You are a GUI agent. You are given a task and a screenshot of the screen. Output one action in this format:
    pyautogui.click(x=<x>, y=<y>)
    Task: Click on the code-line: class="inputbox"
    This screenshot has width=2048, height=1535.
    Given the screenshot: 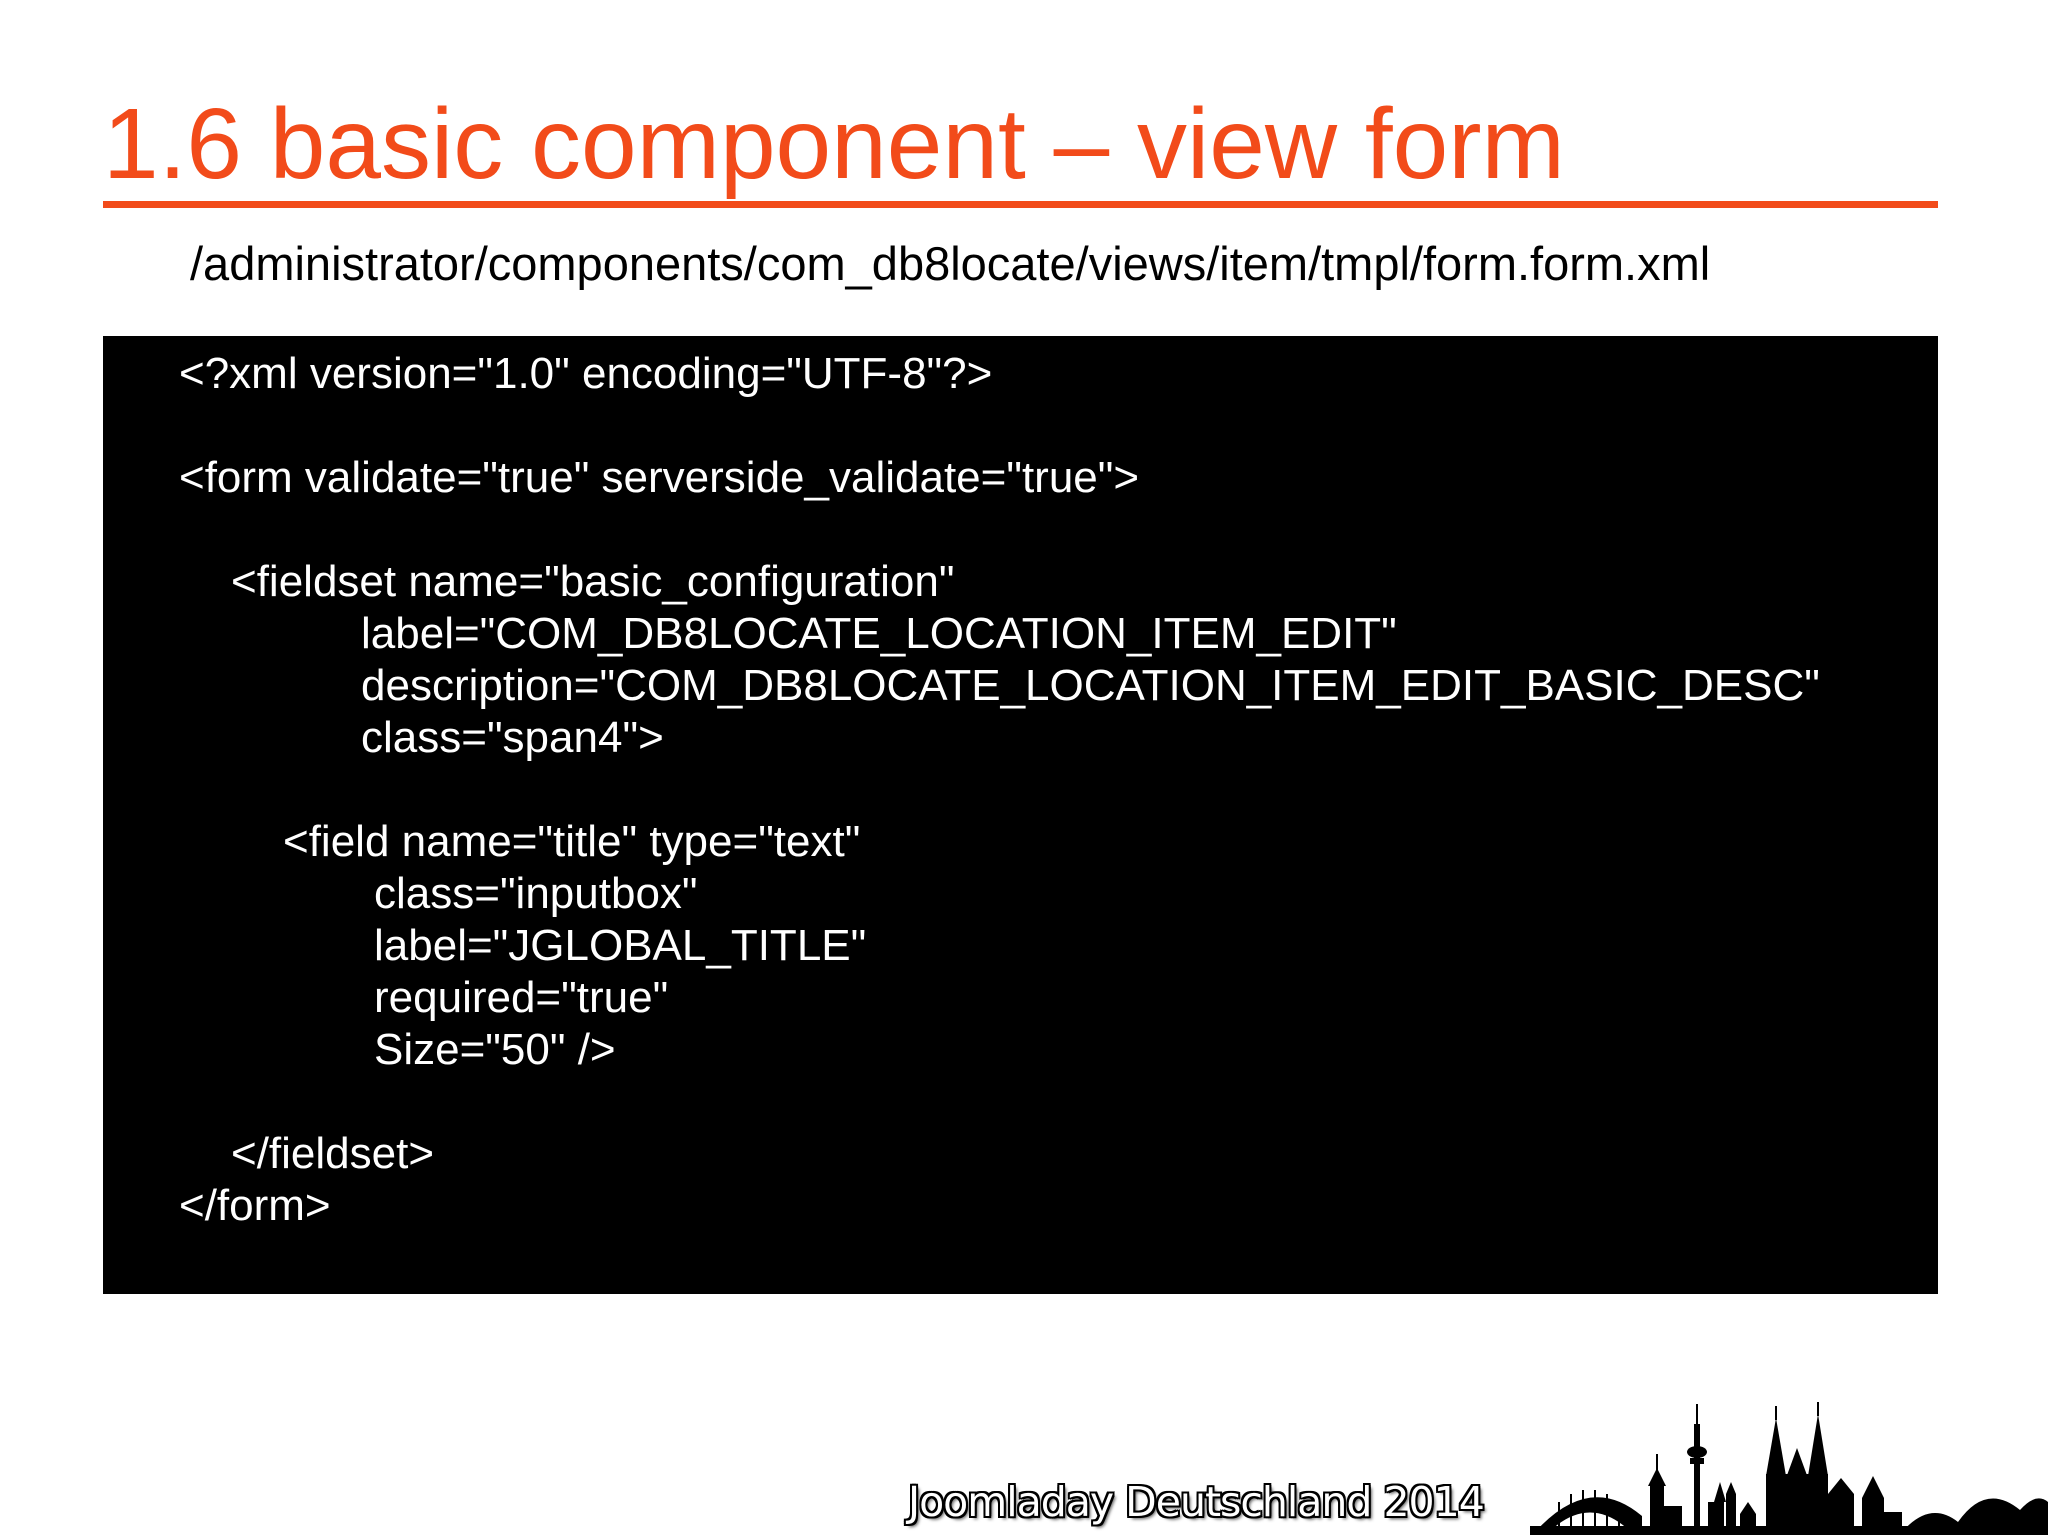 What is the action you would take?
    pyautogui.click(x=536, y=893)
    